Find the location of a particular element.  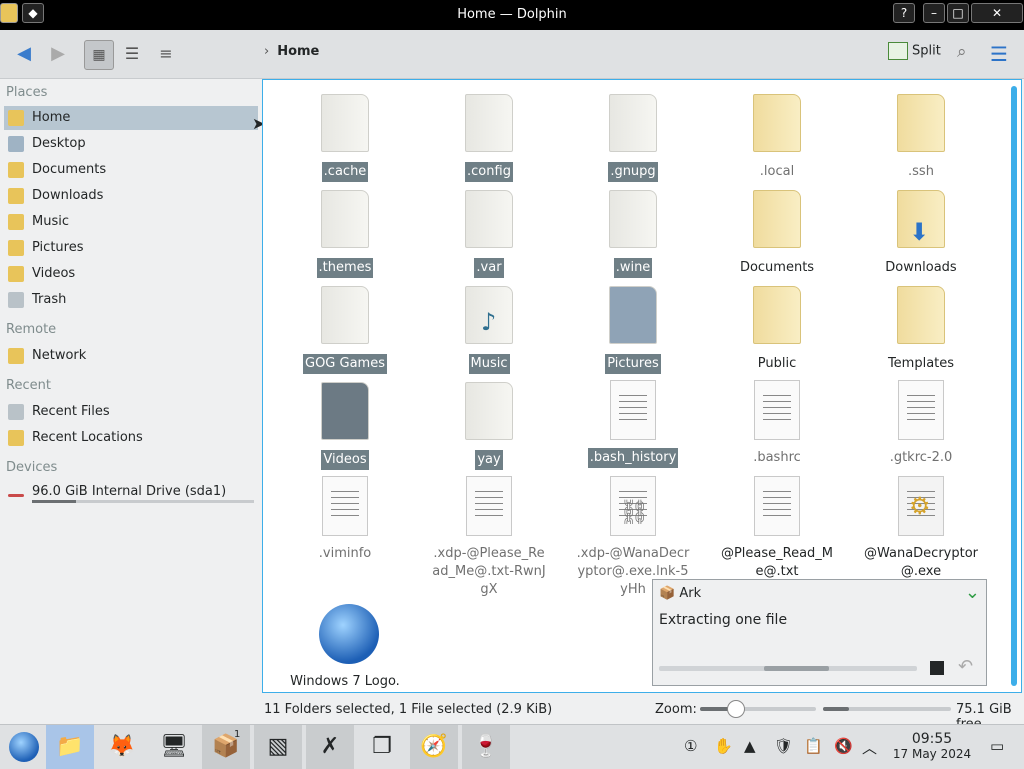

compact-view-icon: ☰ is located at coordinates (132, 54).